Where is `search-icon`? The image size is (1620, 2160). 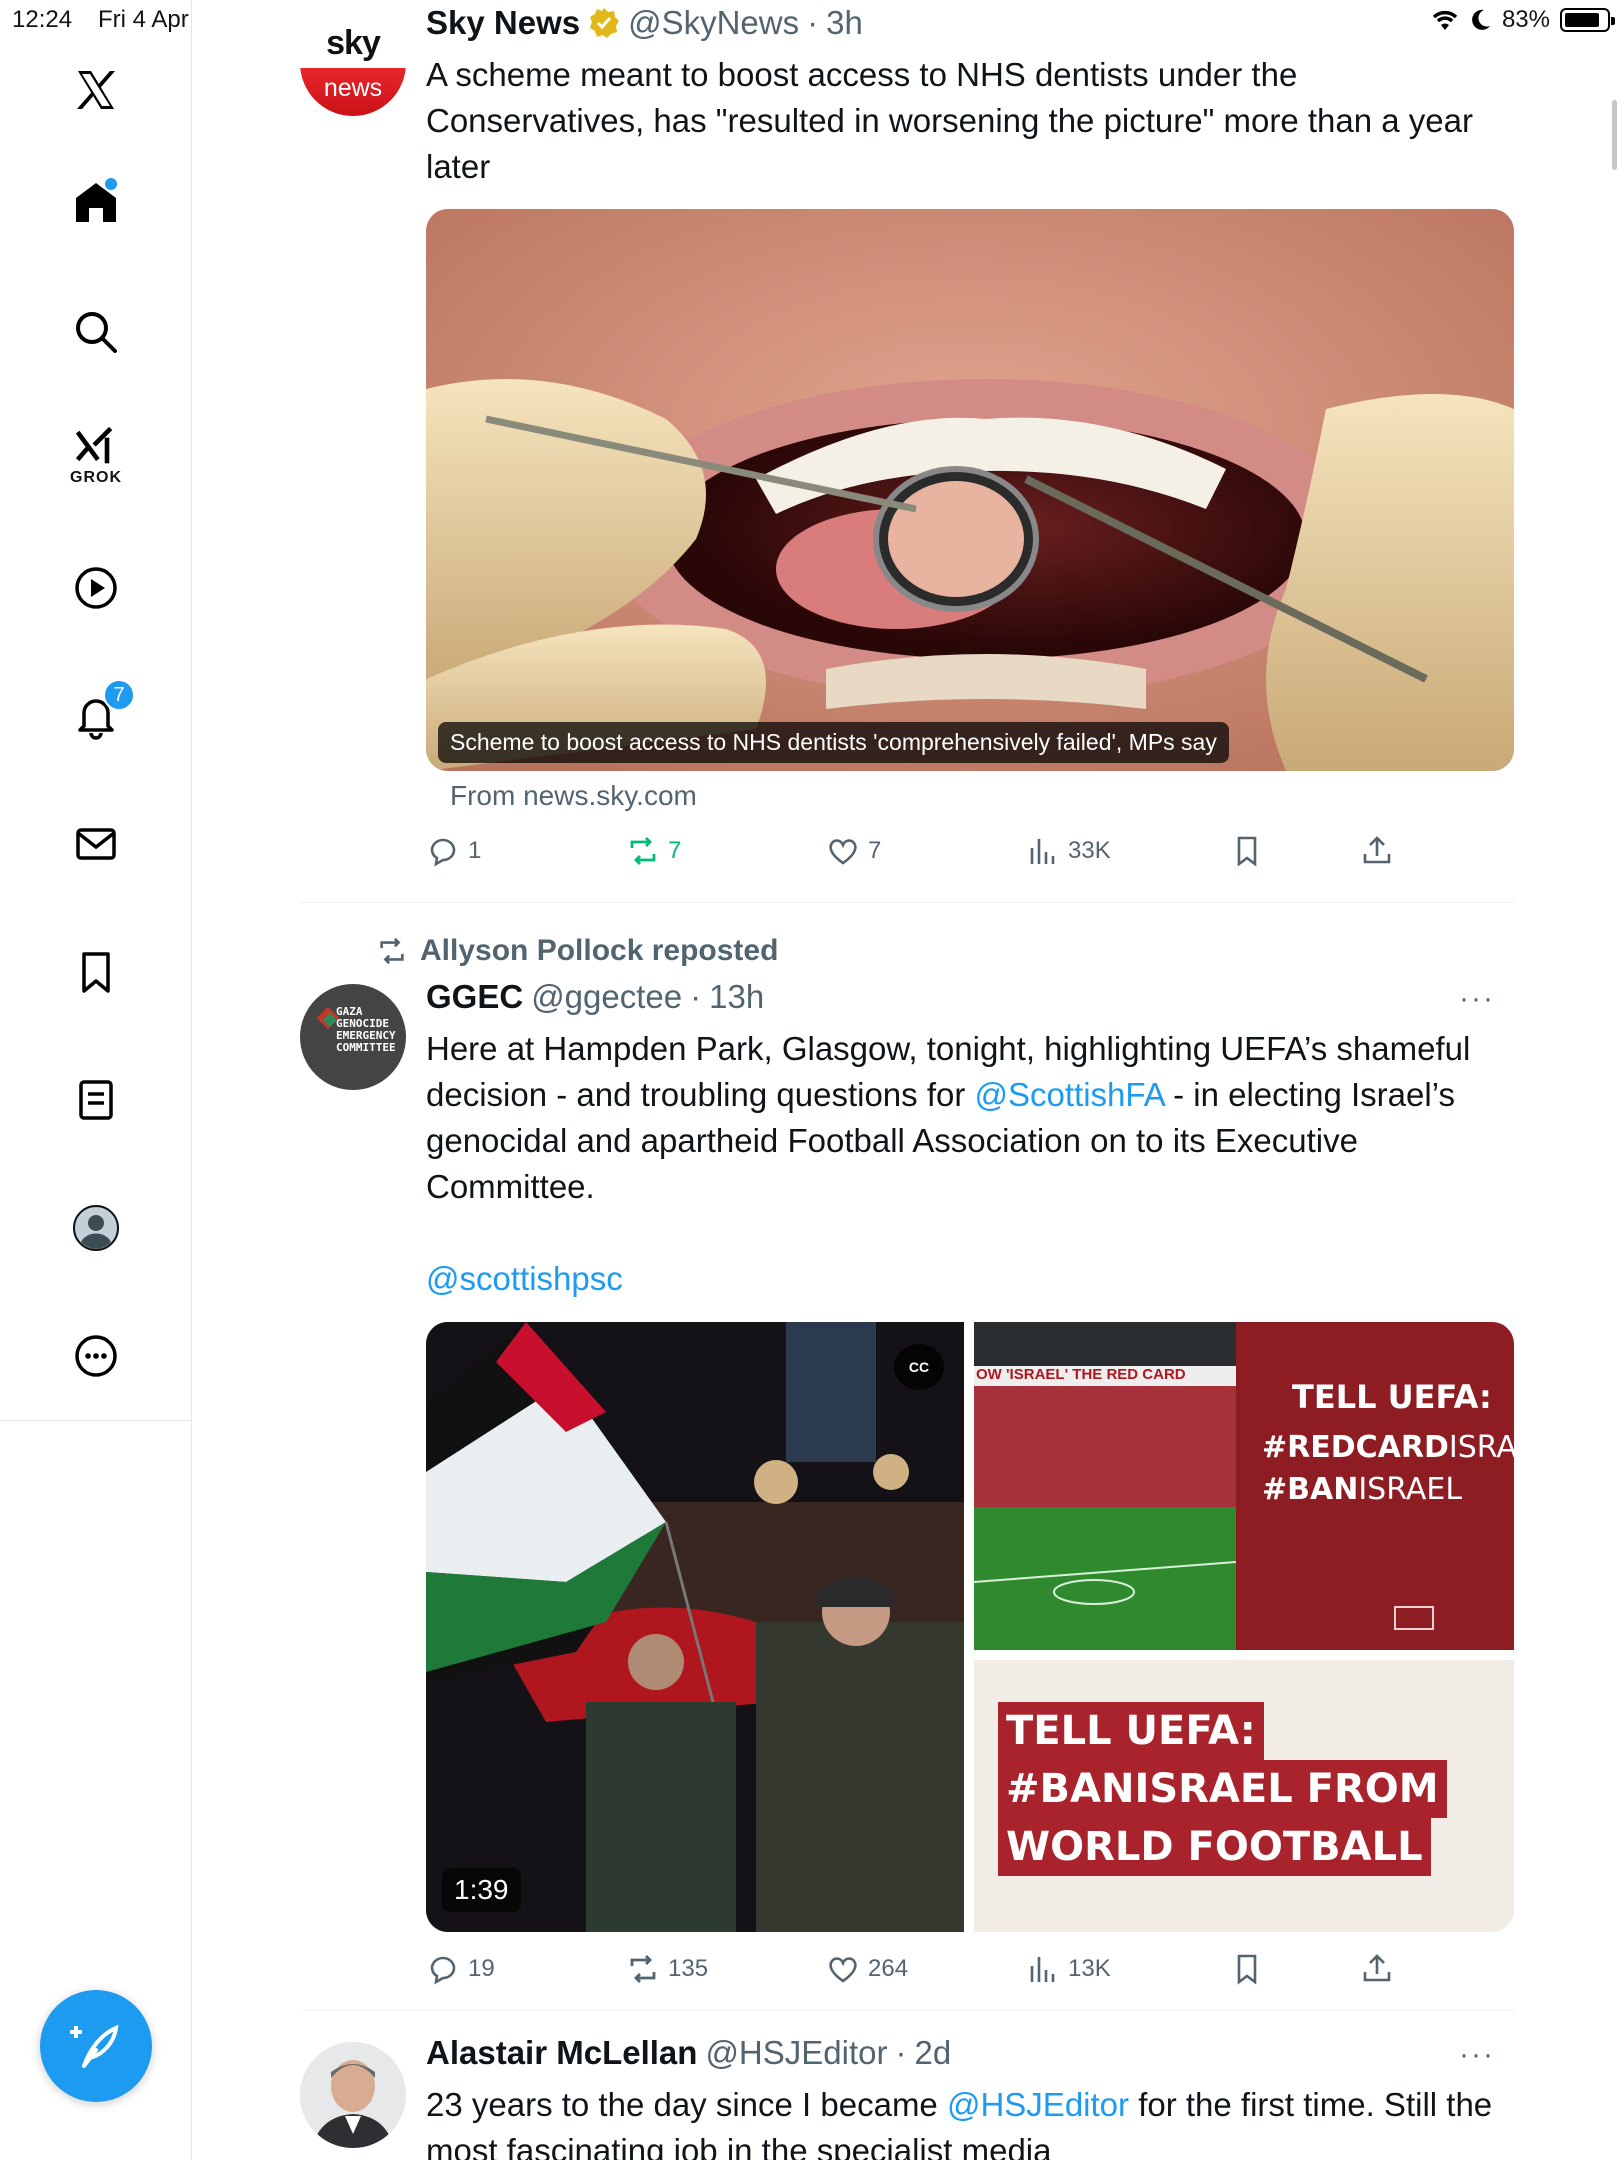
search-icon is located at coordinates (96, 332).